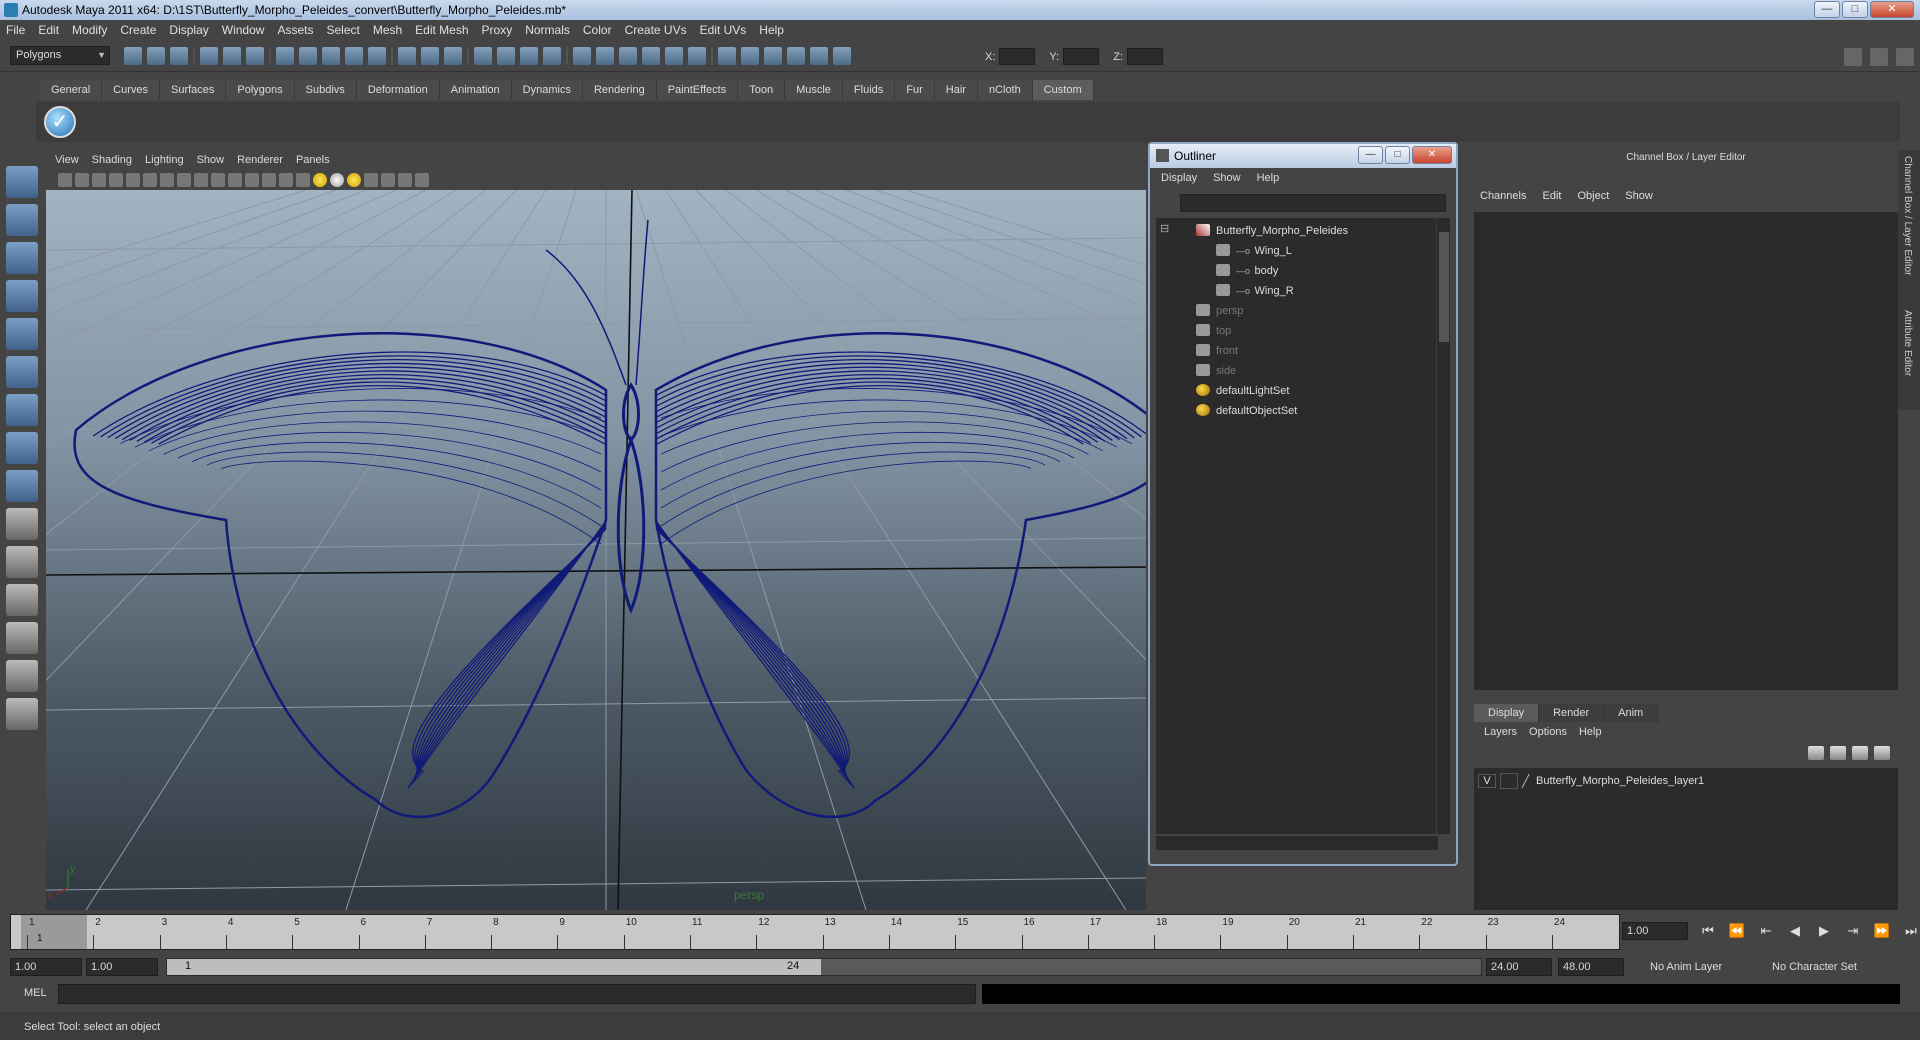 The height and width of the screenshot is (1040, 1920). I want to click on menu-window: Window, so click(243, 30).